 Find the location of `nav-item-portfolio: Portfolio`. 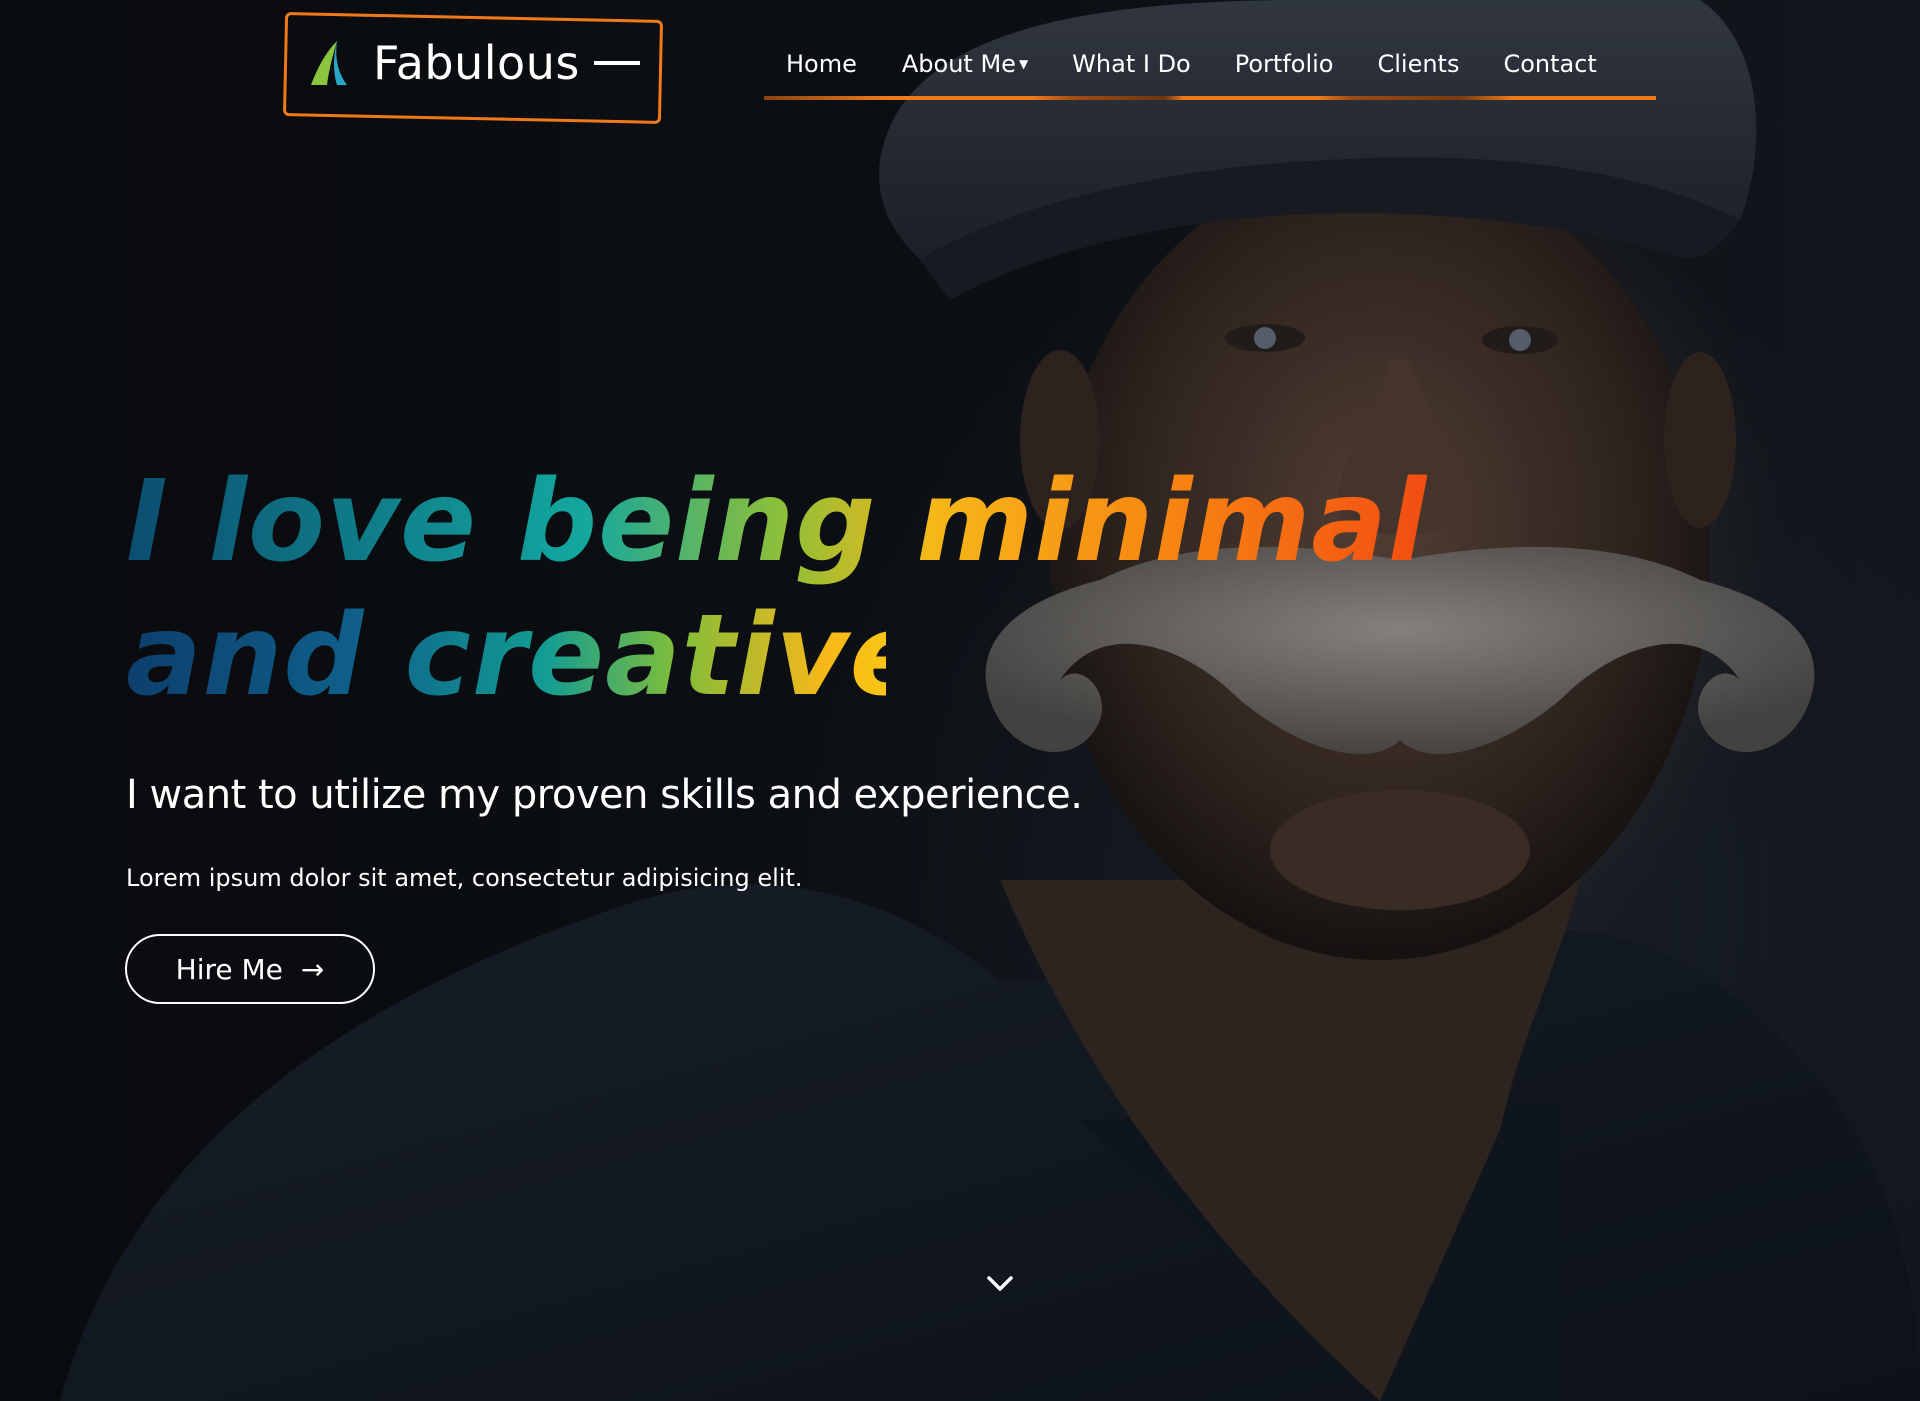

nav-item-portfolio: Portfolio is located at coordinates (1284, 64).